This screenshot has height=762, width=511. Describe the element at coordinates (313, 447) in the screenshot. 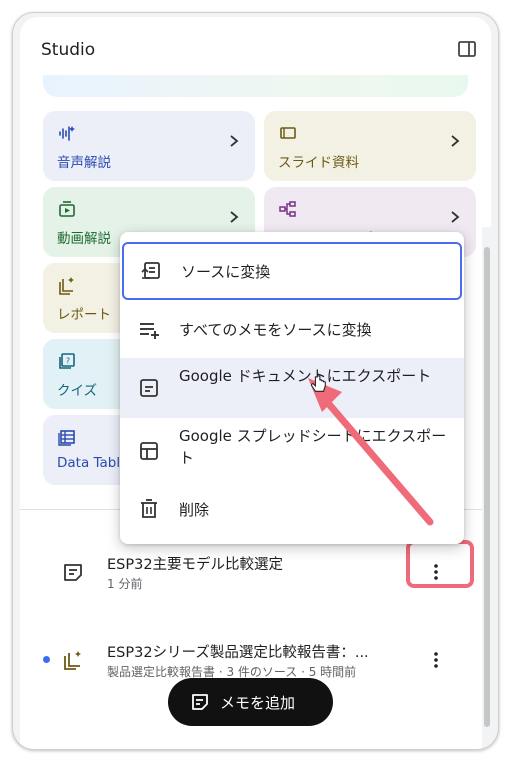

I see `menu-item-label: Google スプレッドシートにエクスポート` at that location.